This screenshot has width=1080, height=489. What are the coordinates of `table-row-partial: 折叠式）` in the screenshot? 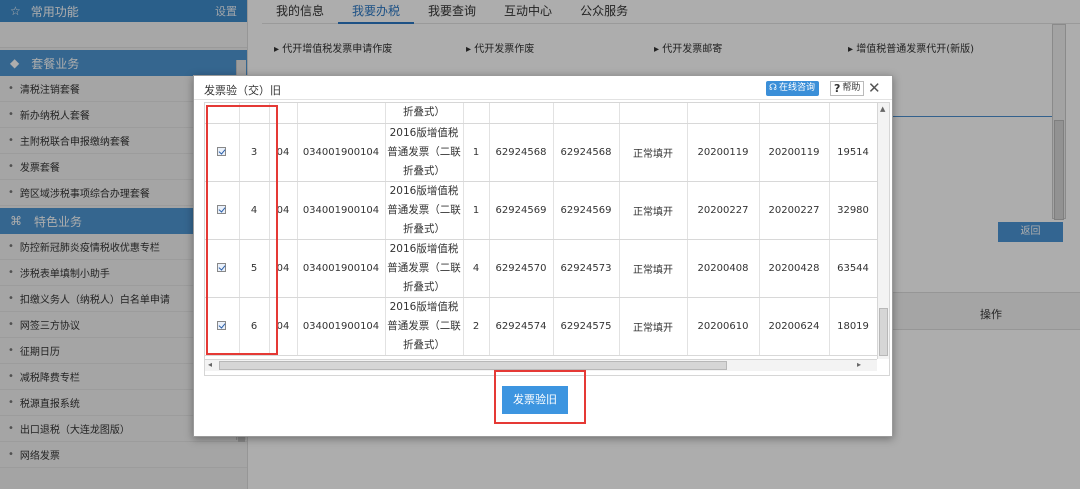 It's located at (541, 113).